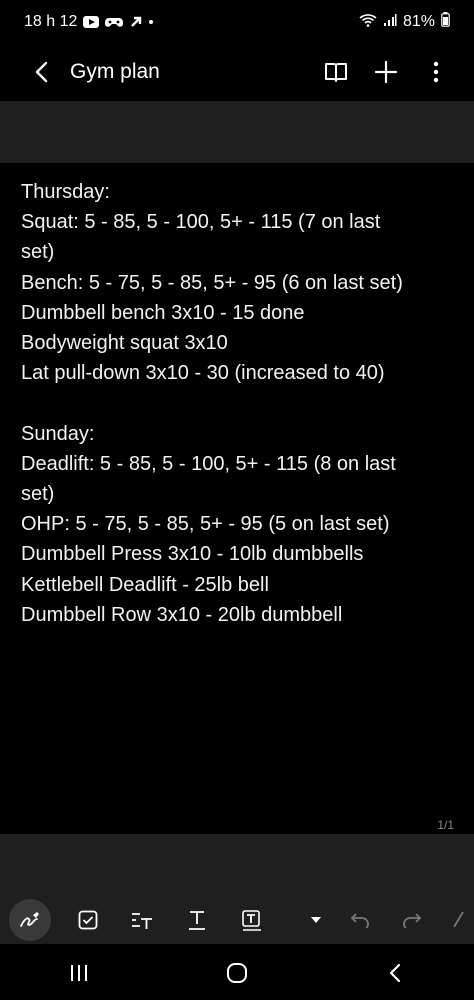 Image resolution: width=474 pixels, height=1000 pixels. What do you see at coordinates (151, 22) in the screenshot?
I see `dot-icon` at bounding box center [151, 22].